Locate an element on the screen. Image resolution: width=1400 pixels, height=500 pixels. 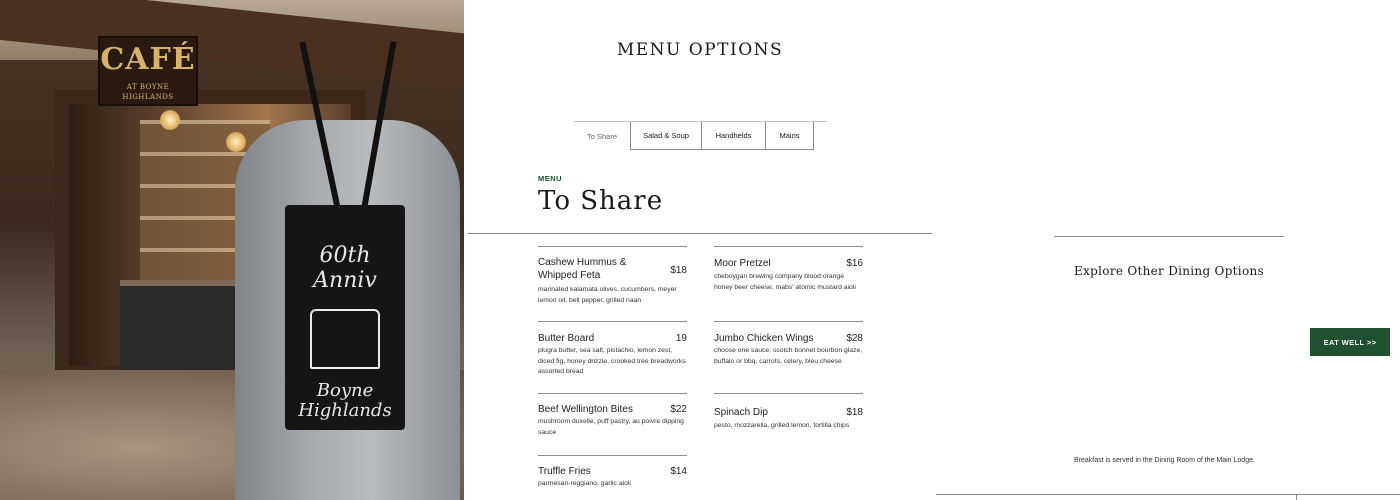
explore-heading: Explore Other Dining Options is located at coordinates (1169, 271).